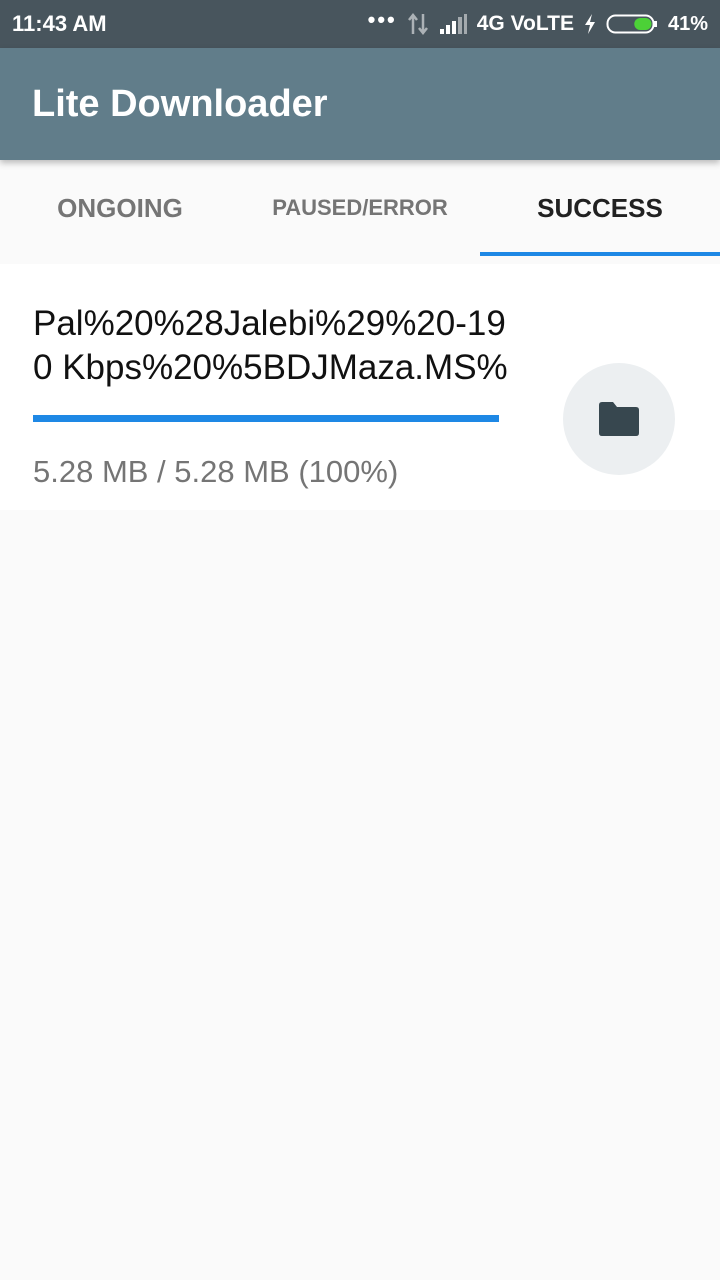 Image resolution: width=720 pixels, height=1280 pixels. I want to click on download-progress-bar, so click(266, 418).